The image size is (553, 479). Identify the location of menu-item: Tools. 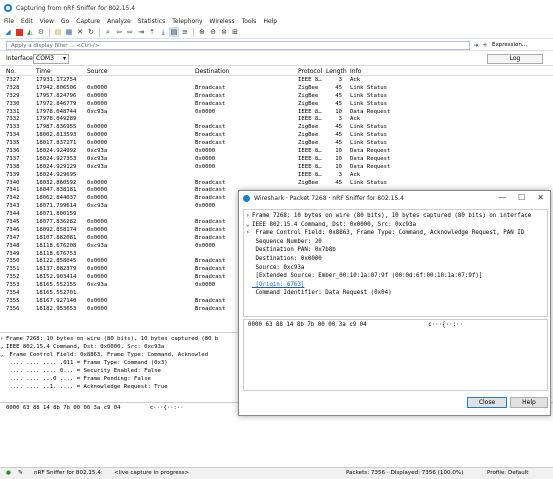
(249, 21).